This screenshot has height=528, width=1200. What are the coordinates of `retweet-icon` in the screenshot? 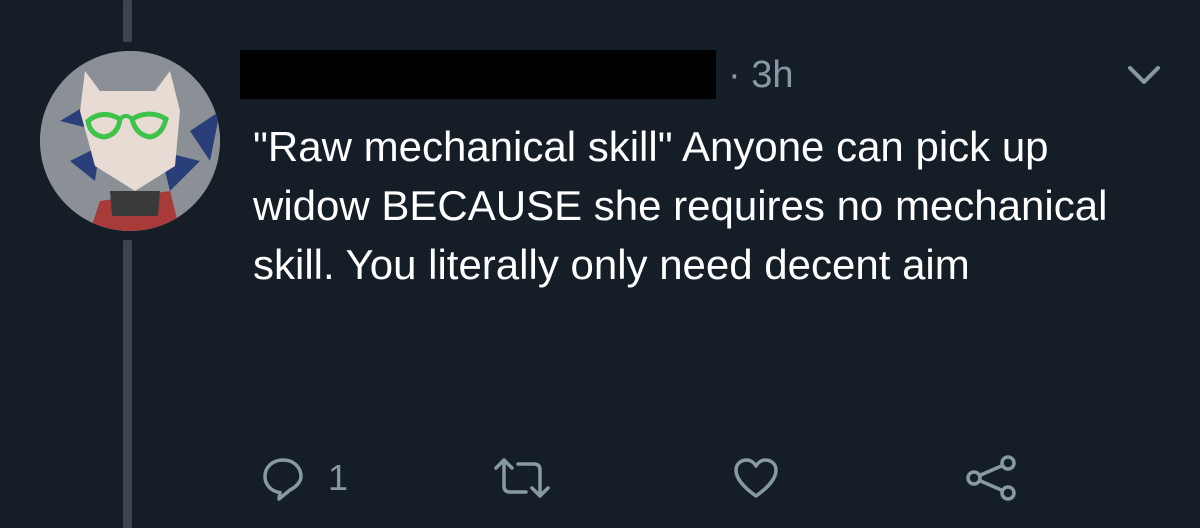 It's located at (522, 478).